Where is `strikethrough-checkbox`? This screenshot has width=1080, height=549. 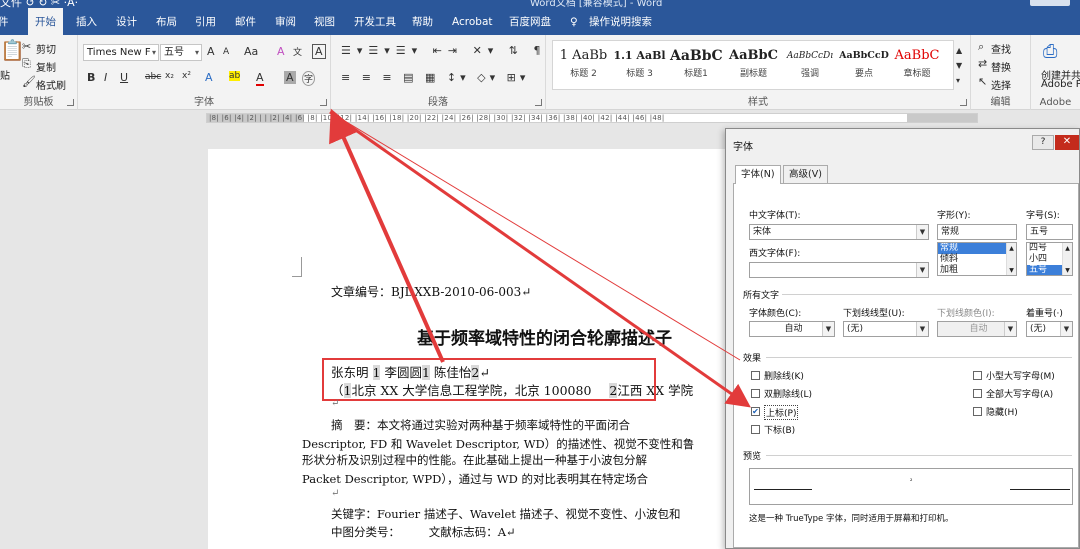 strikethrough-checkbox is located at coordinates (755, 375).